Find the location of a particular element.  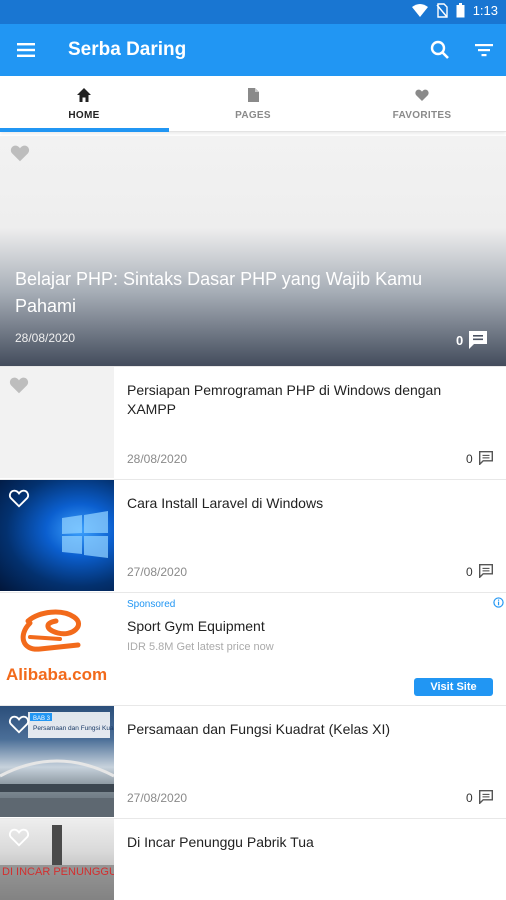

visit-site-button: Visit Site is located at coordinates (453, 687).